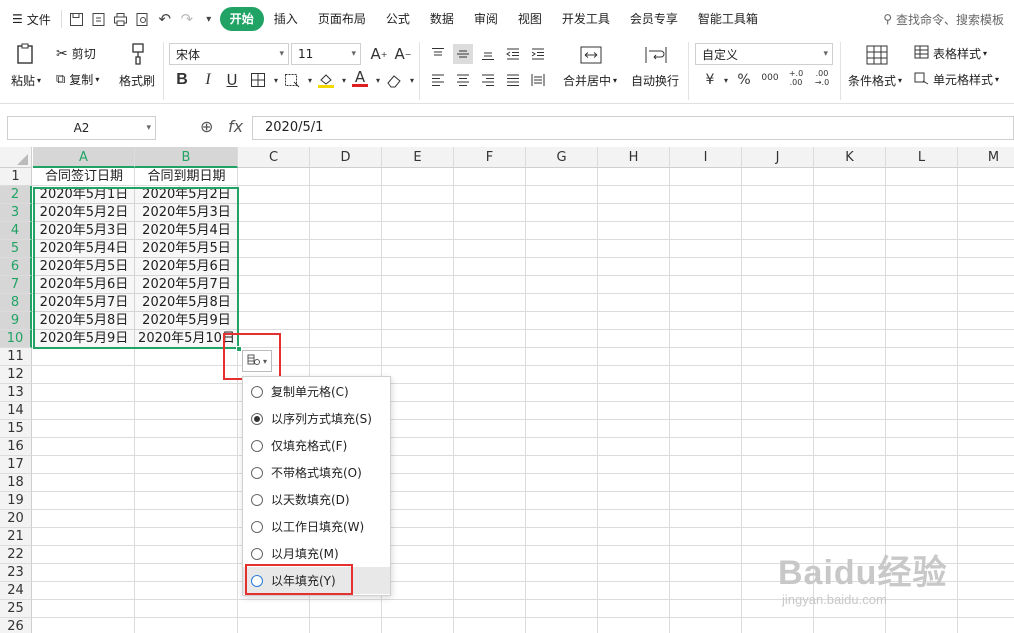  Describe the element at coordinates (84, 157) in the screenshot. I see `column-header-a: A` at that location.